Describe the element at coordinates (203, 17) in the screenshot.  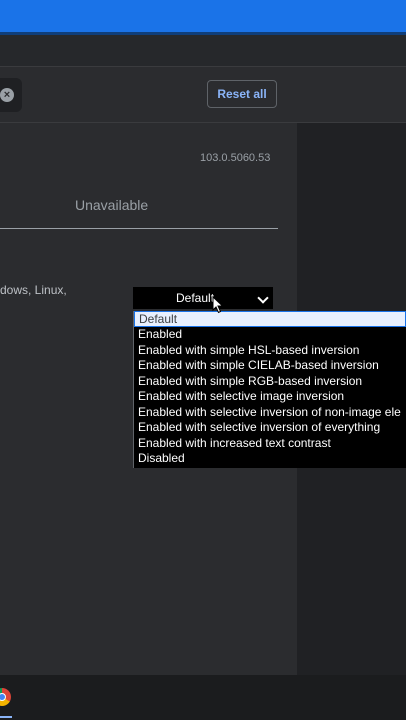
I see `browser-top-bar` at that location.